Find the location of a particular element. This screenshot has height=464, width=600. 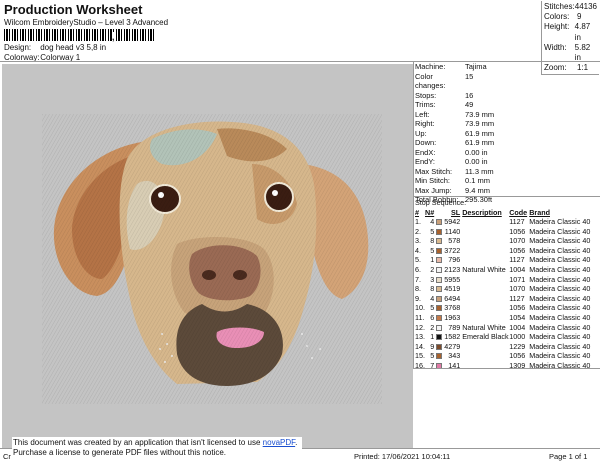

machine-value: 16 is located at coordinates (469, 95).